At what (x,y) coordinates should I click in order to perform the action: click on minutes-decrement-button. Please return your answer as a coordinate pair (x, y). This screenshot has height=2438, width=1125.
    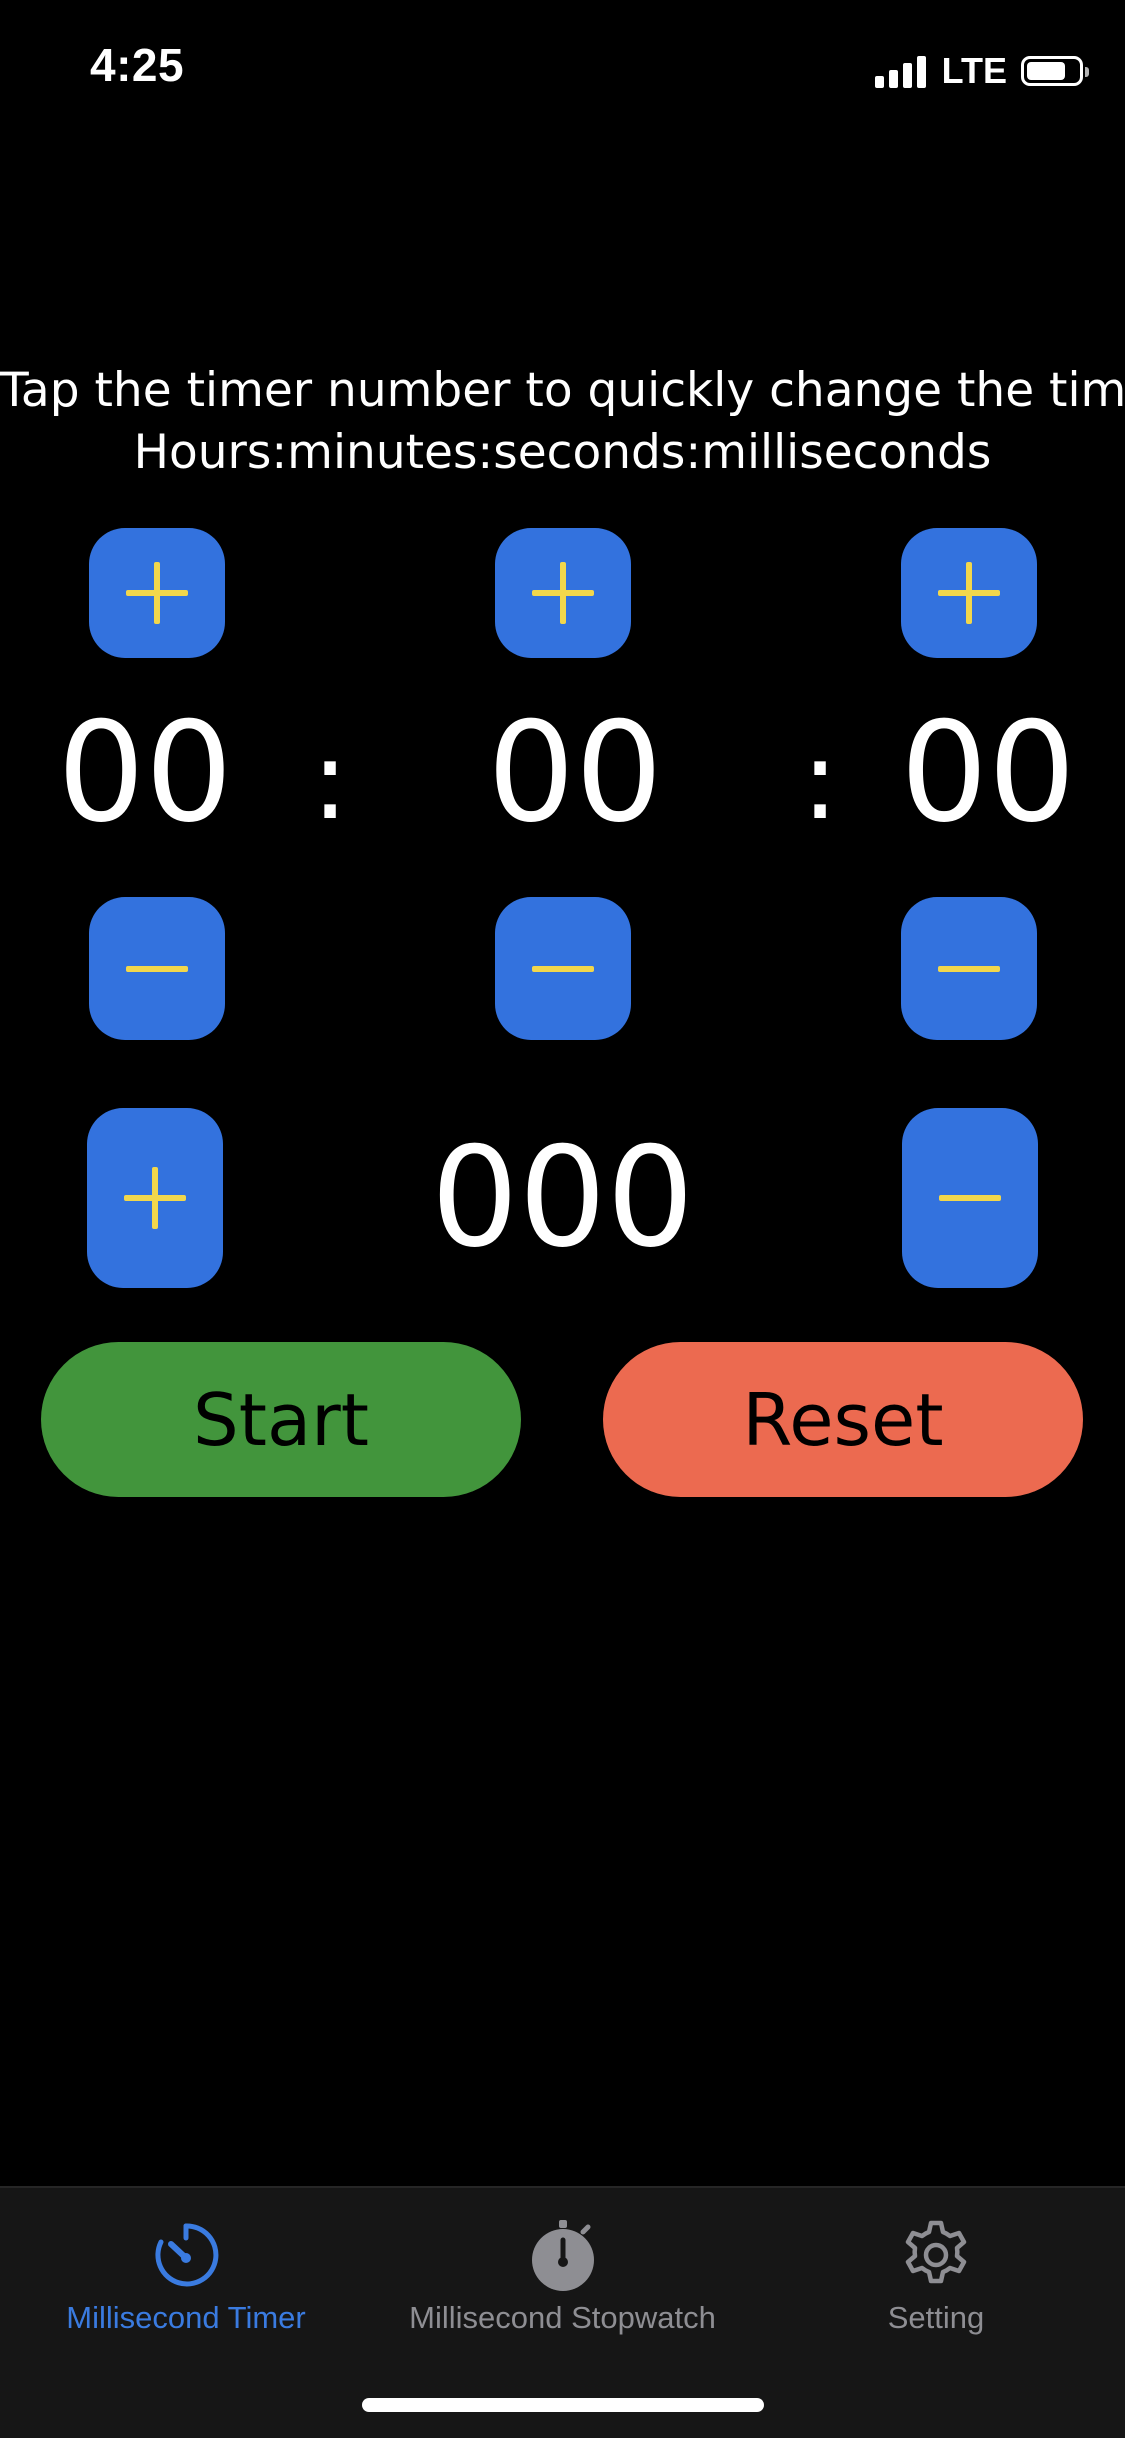
    Looking at the image, I should click on (563, 968).